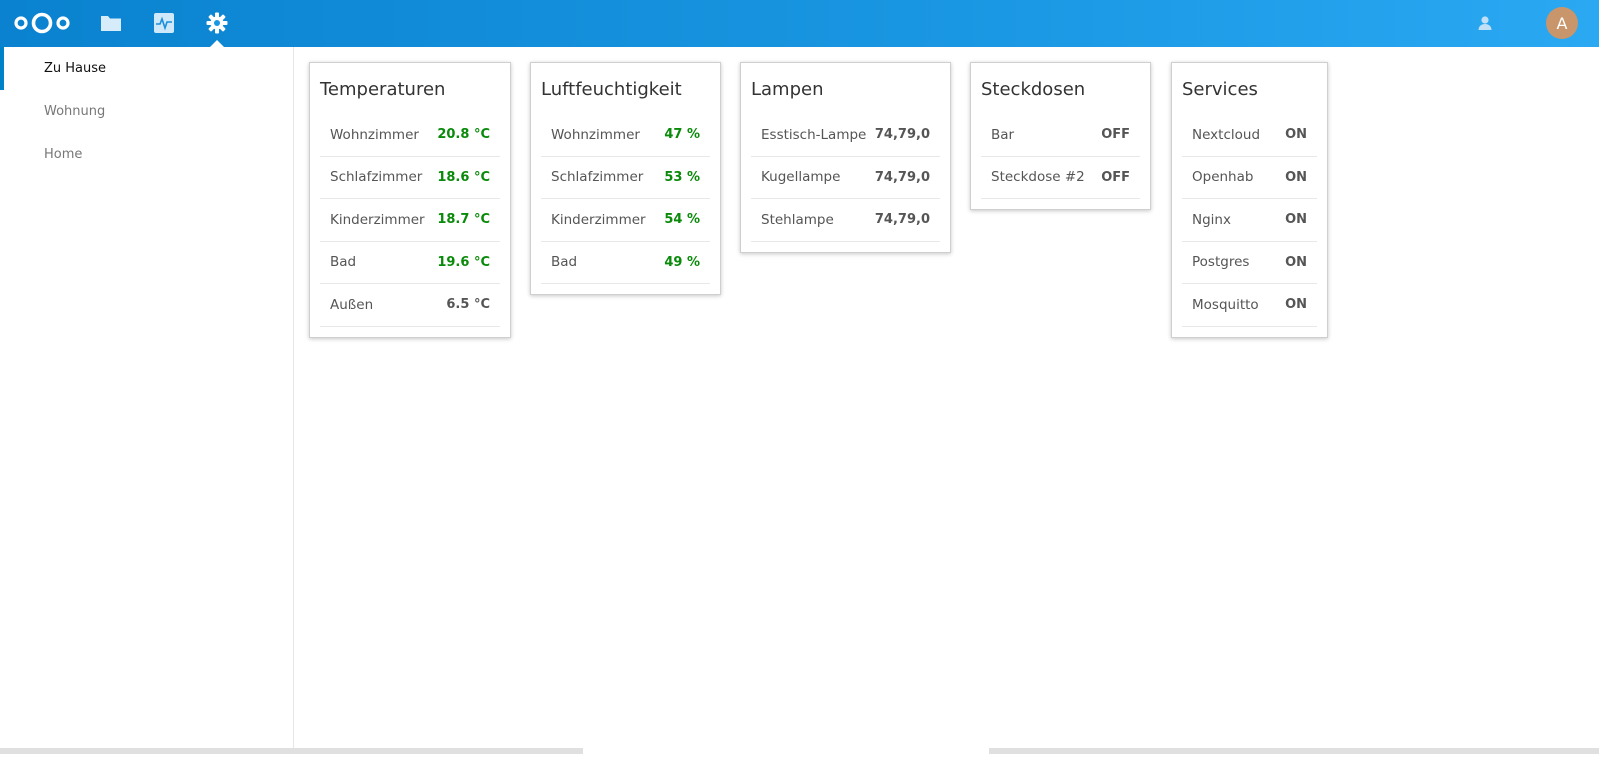 The width and height of the screenshot is (1599, 768). Describe the element at coordinates (1220, 89) in the screenshot. I see `card-title: Services` at that location.